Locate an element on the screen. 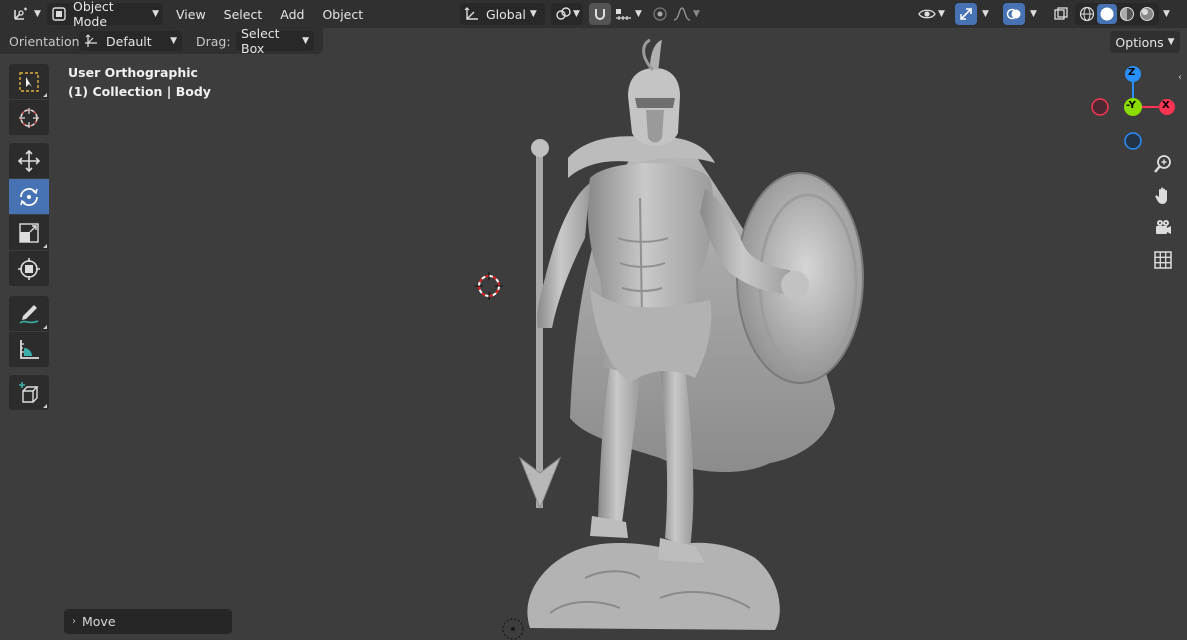 The image size is (1187, 640). shading-group: ▼ is located at coordinates (1122, 14).